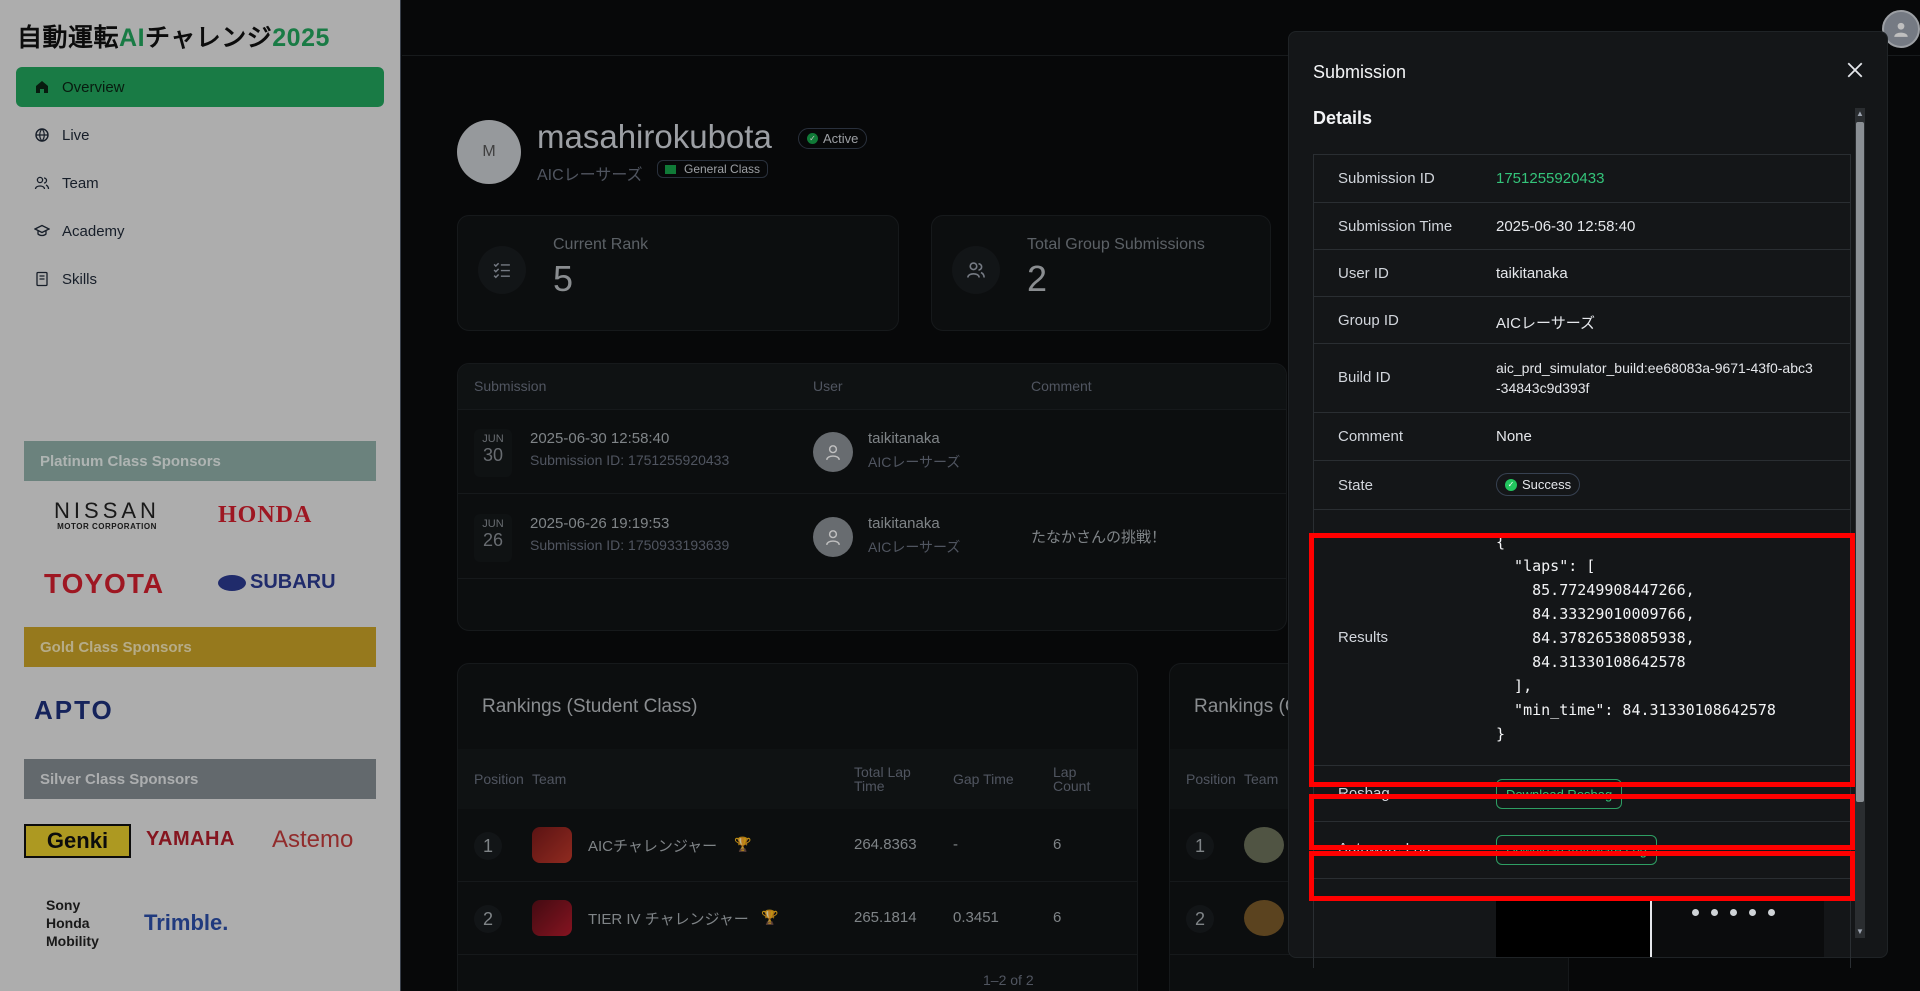  I want to click on close-icon, so click(1855, 70).